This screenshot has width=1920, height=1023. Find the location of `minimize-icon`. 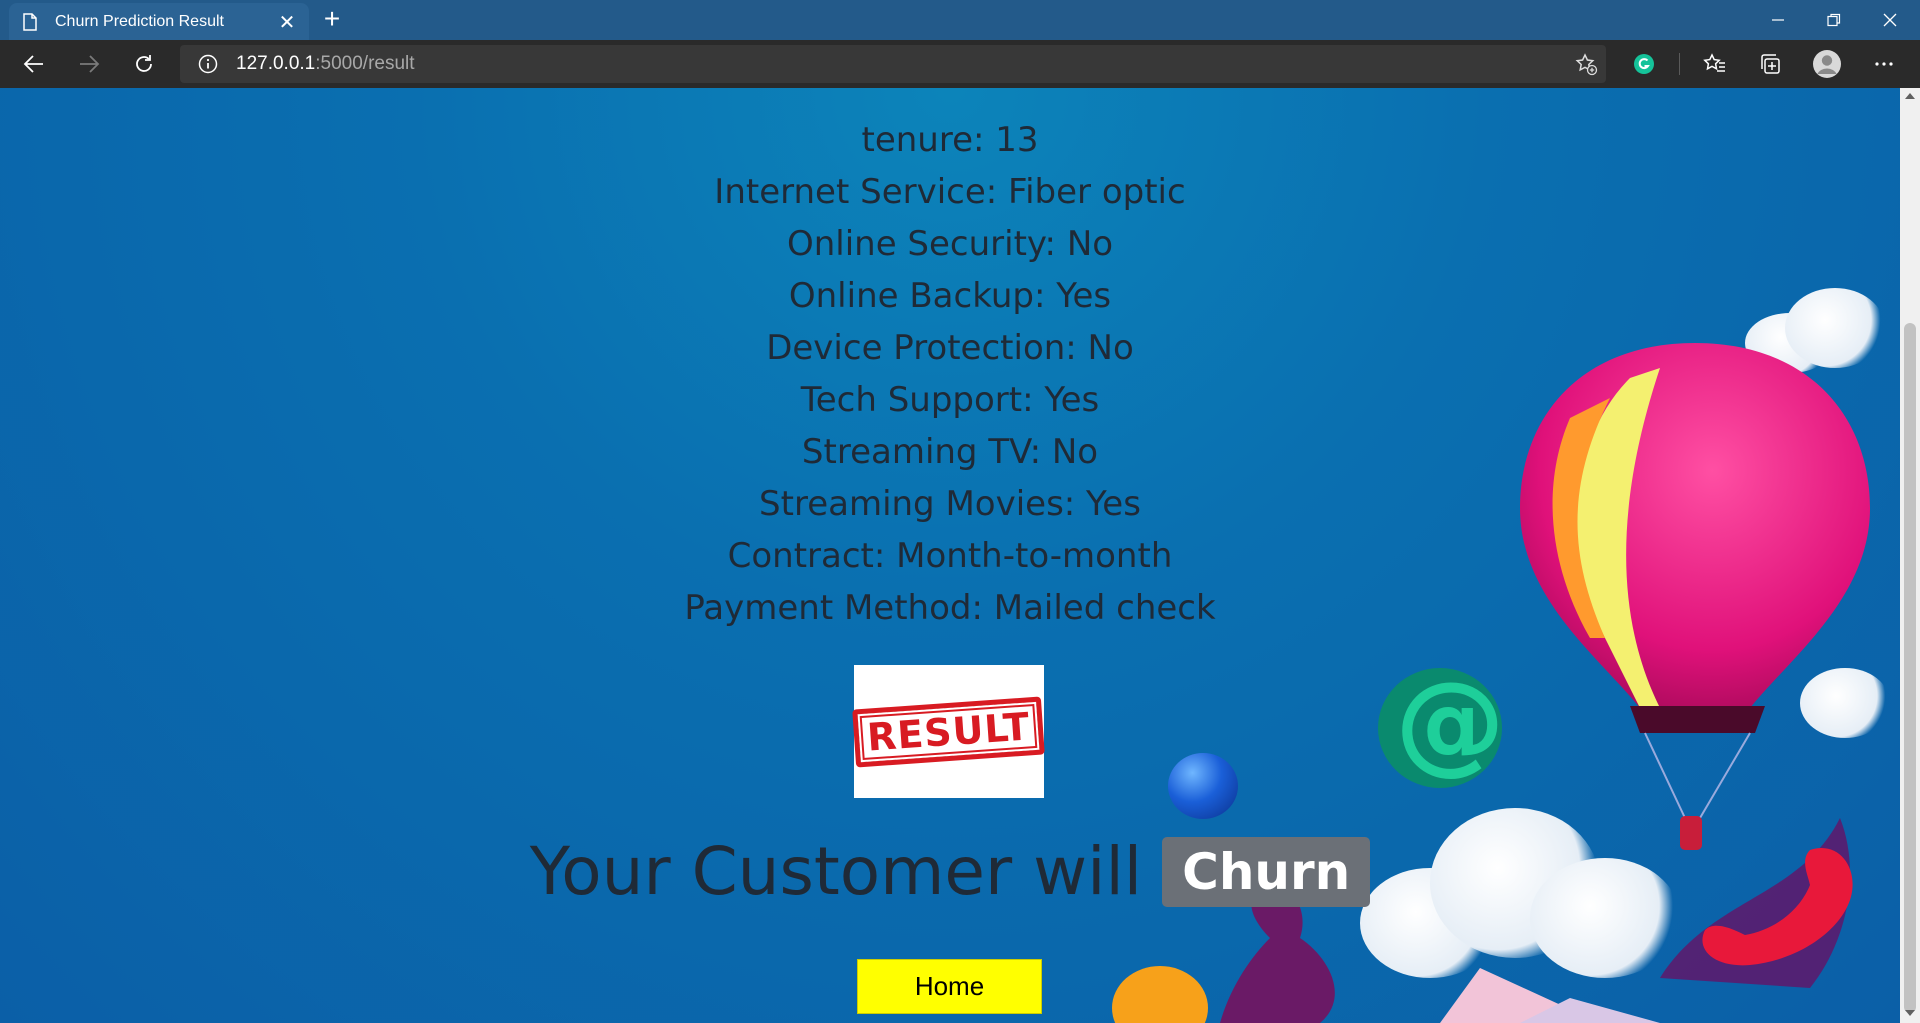

minimize-icon is located at coordinates (1778, 20).